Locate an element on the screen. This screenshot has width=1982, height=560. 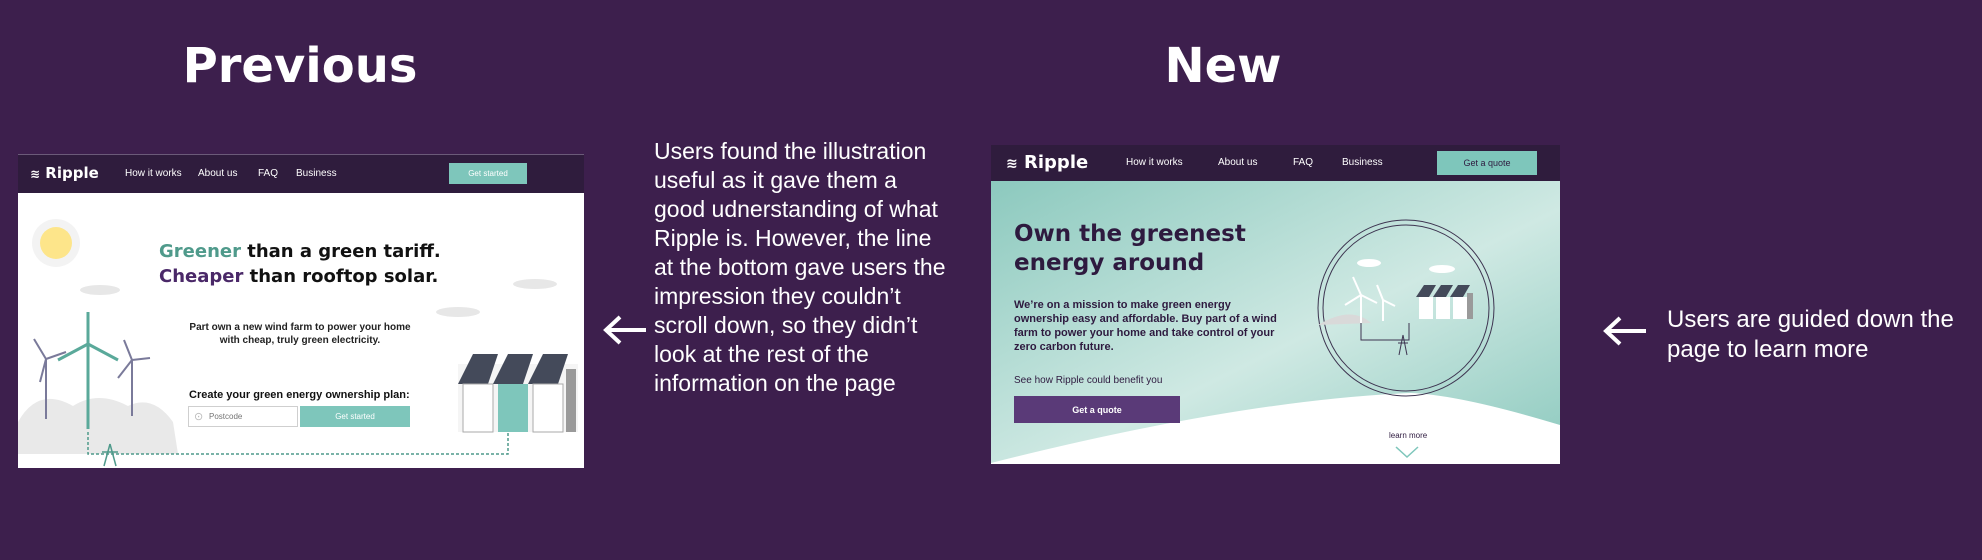
postcode-input is located at coordinates (243, 416).